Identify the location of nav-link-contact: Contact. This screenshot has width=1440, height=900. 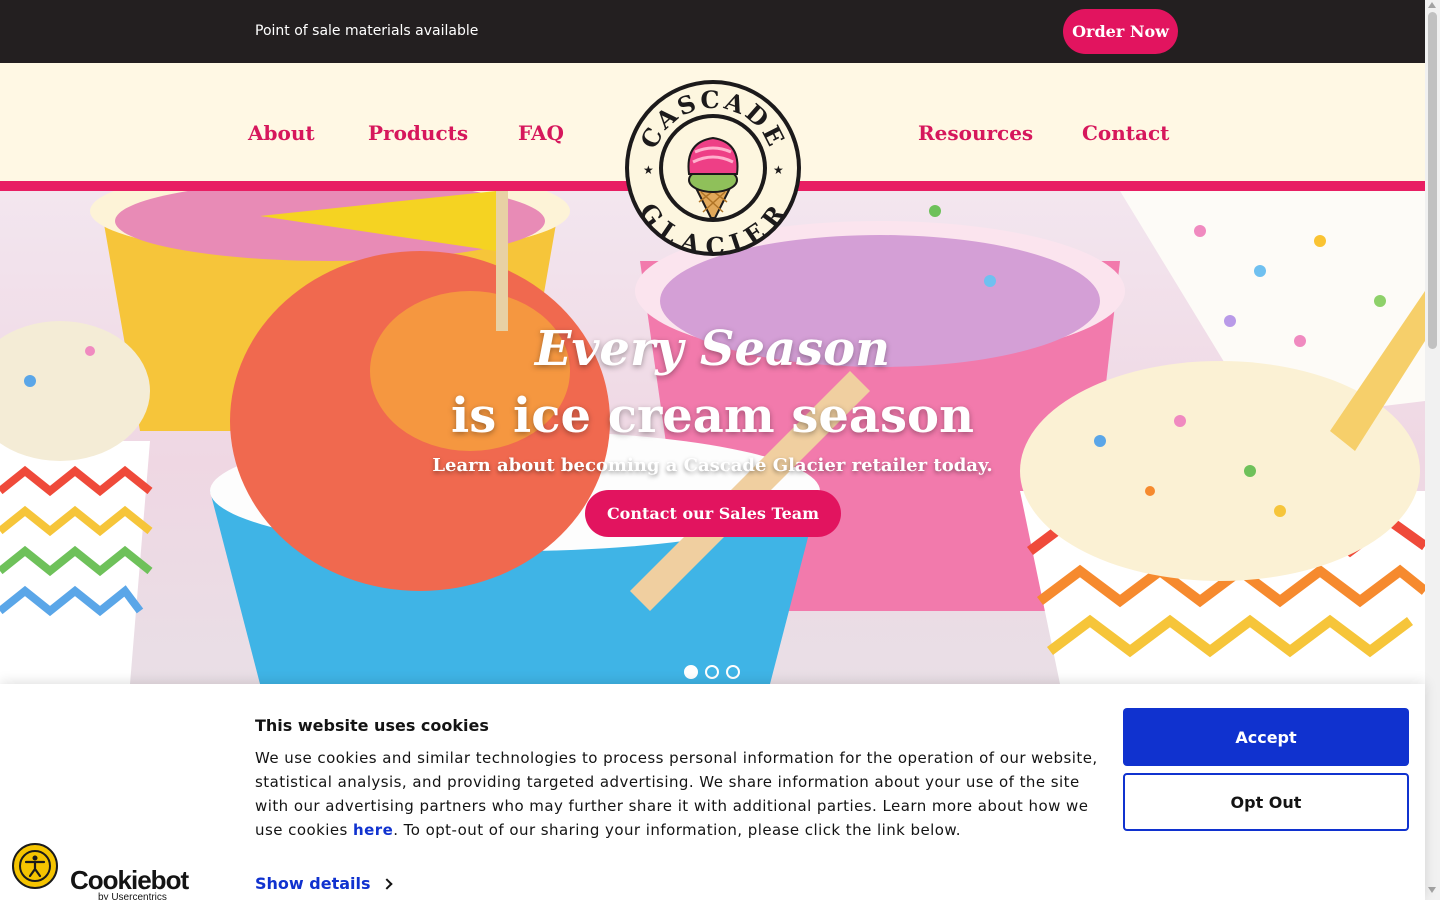
(1125, 133).